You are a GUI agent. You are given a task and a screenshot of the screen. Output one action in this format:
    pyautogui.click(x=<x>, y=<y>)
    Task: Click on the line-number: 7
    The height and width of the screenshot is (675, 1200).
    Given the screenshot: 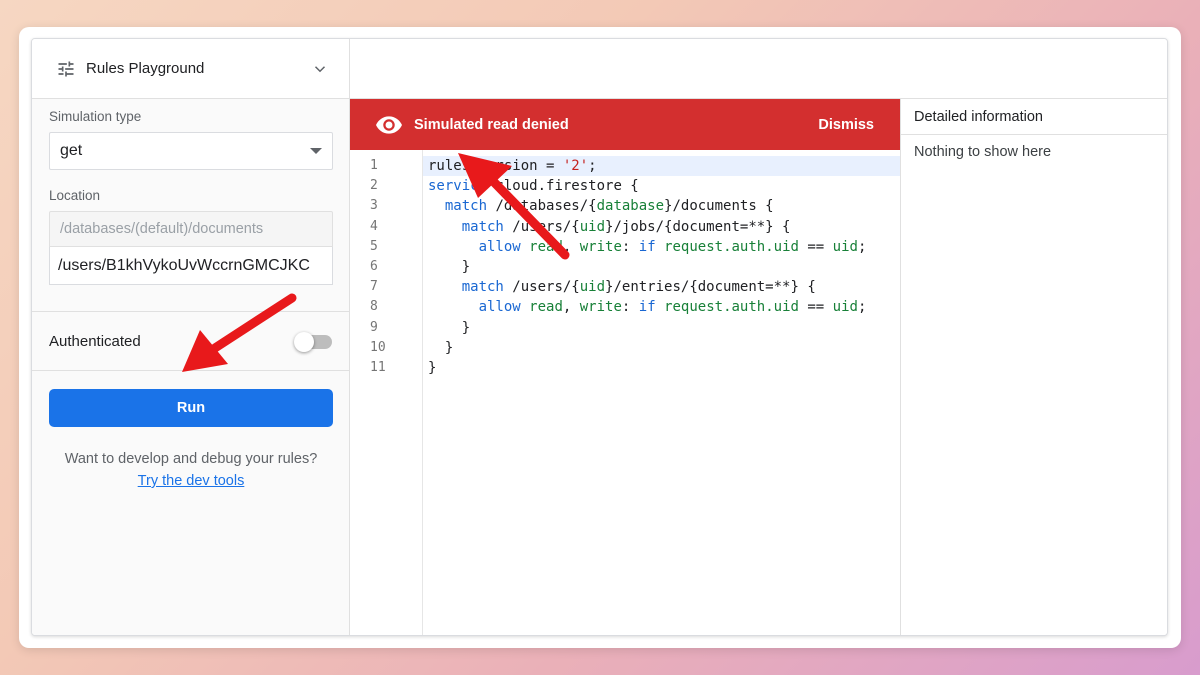 What is the action you would take?
    pyautogui.click(x=374, y=287)
    